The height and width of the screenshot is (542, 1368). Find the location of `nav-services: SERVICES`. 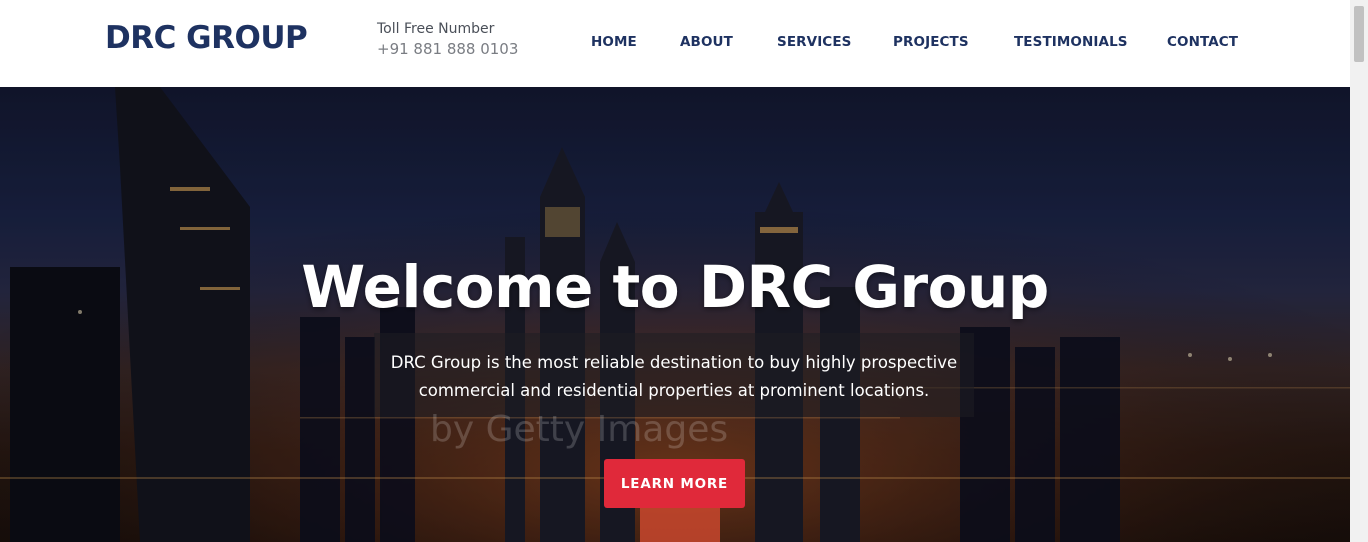

nav-services: SERVICES is located at coordinates (814, 42).